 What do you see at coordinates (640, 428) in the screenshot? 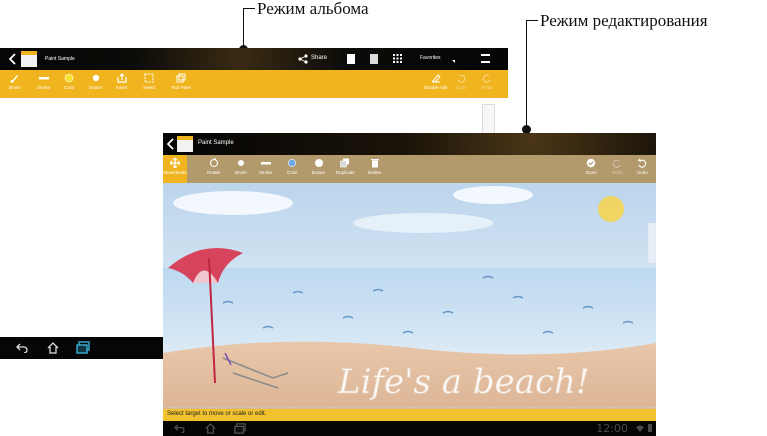
I see `wifi-icon` at bounding box center [640, 428].